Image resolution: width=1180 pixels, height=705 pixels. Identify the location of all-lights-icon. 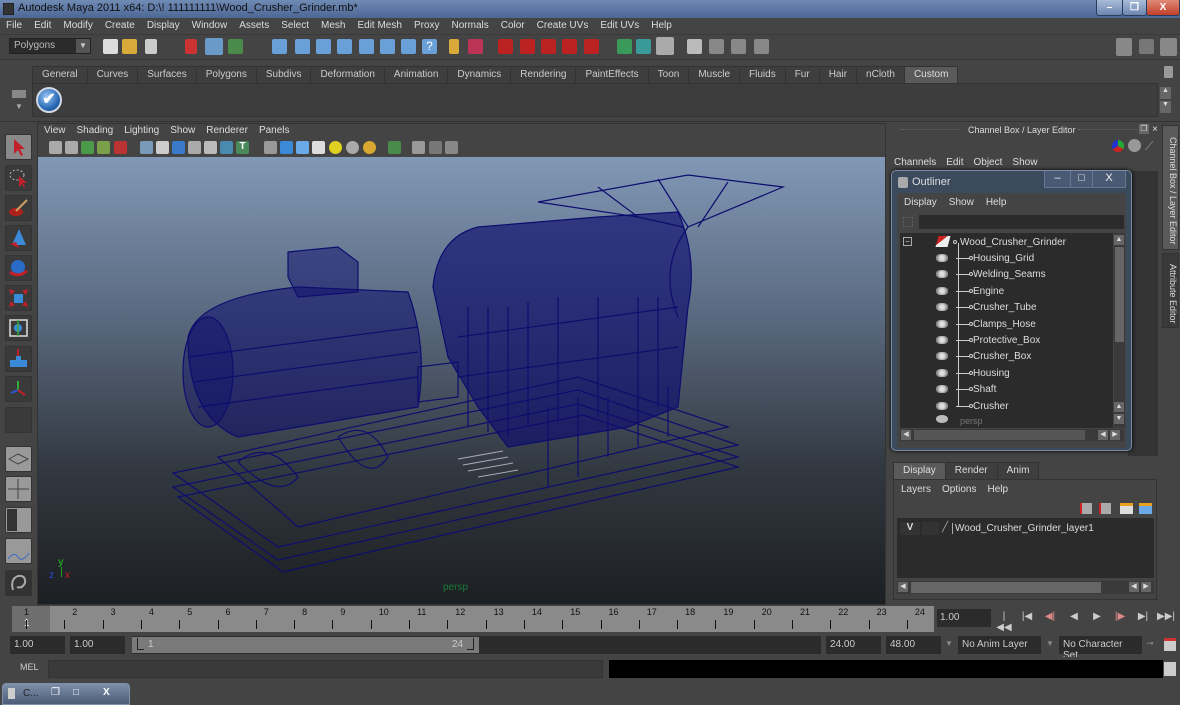
(352, 147).